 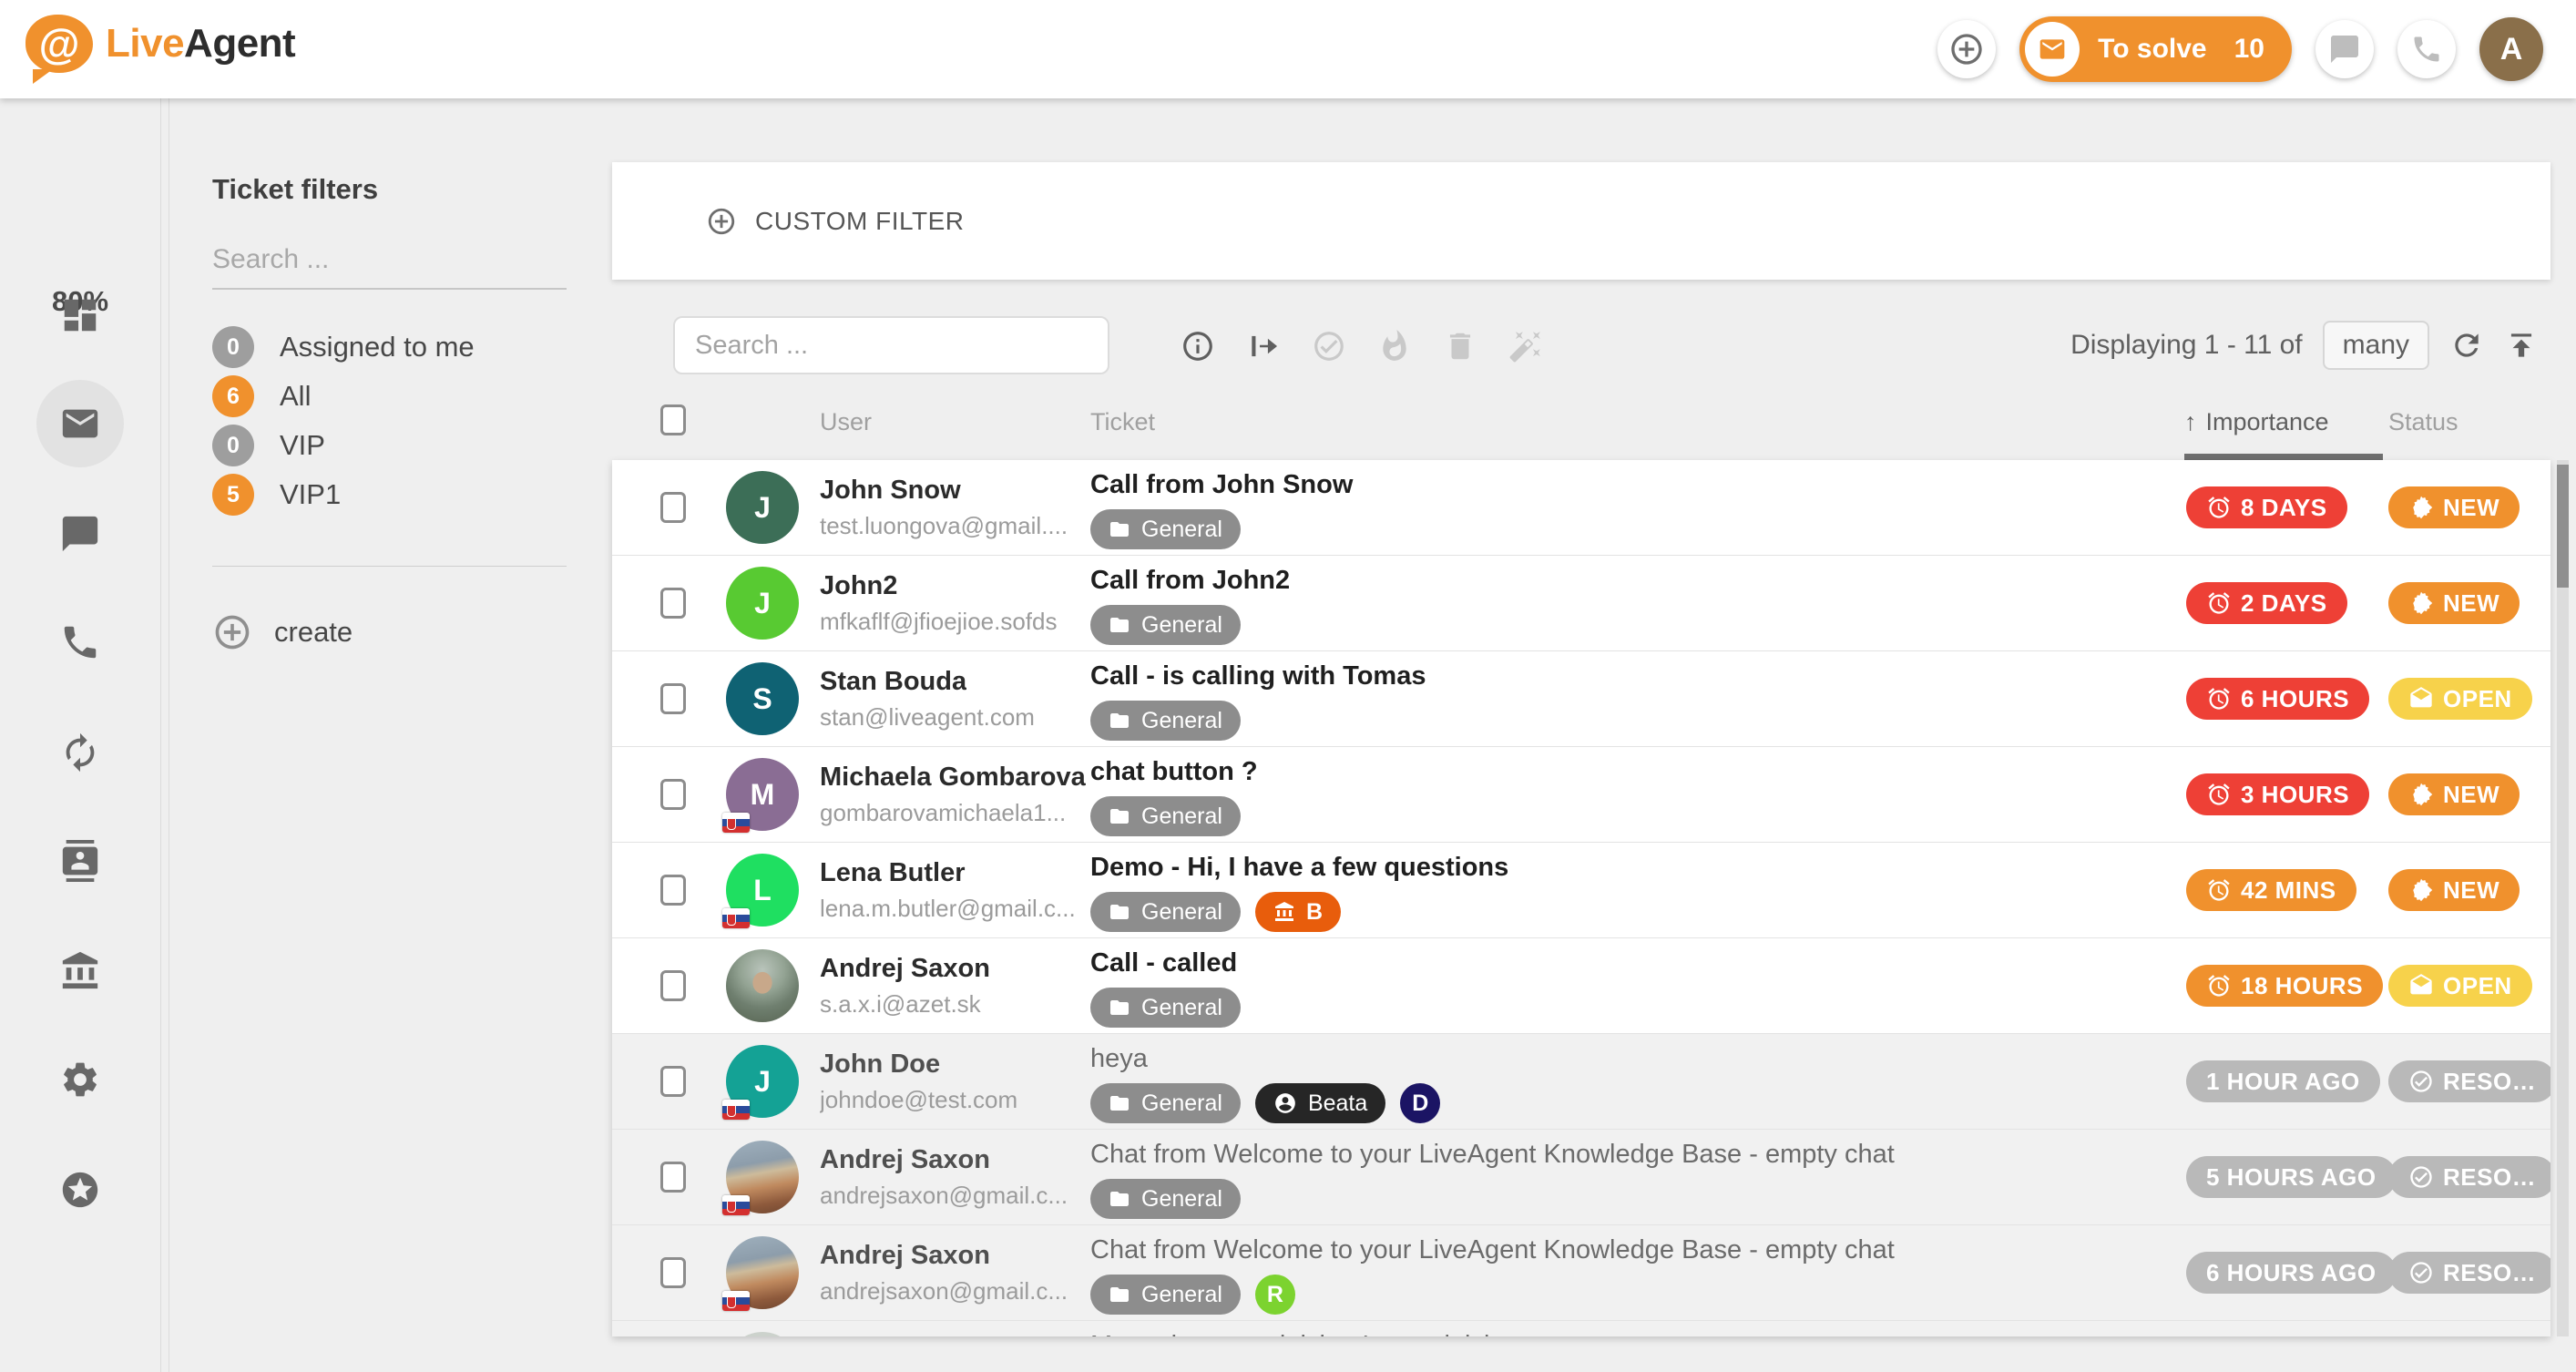 I want to click on custom-filter-button: CUSTOM FILTER, so click(x=835, y=221).